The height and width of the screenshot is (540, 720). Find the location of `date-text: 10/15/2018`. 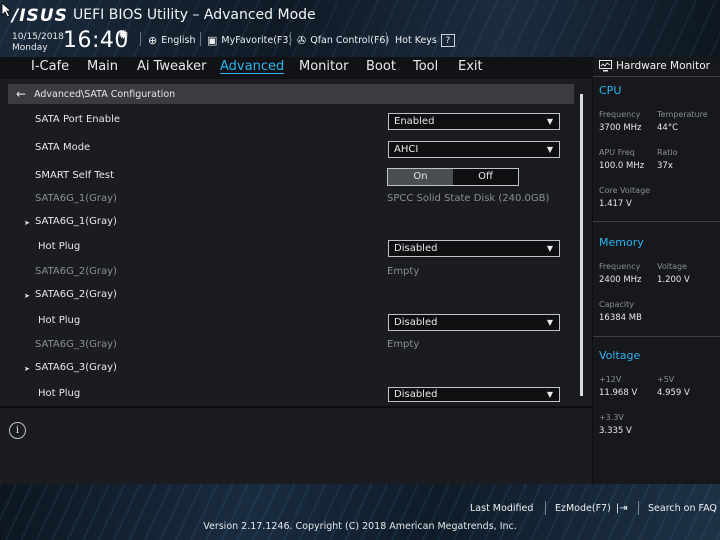

date-text: 10/15/2018 is located at coordinates (38, 37).